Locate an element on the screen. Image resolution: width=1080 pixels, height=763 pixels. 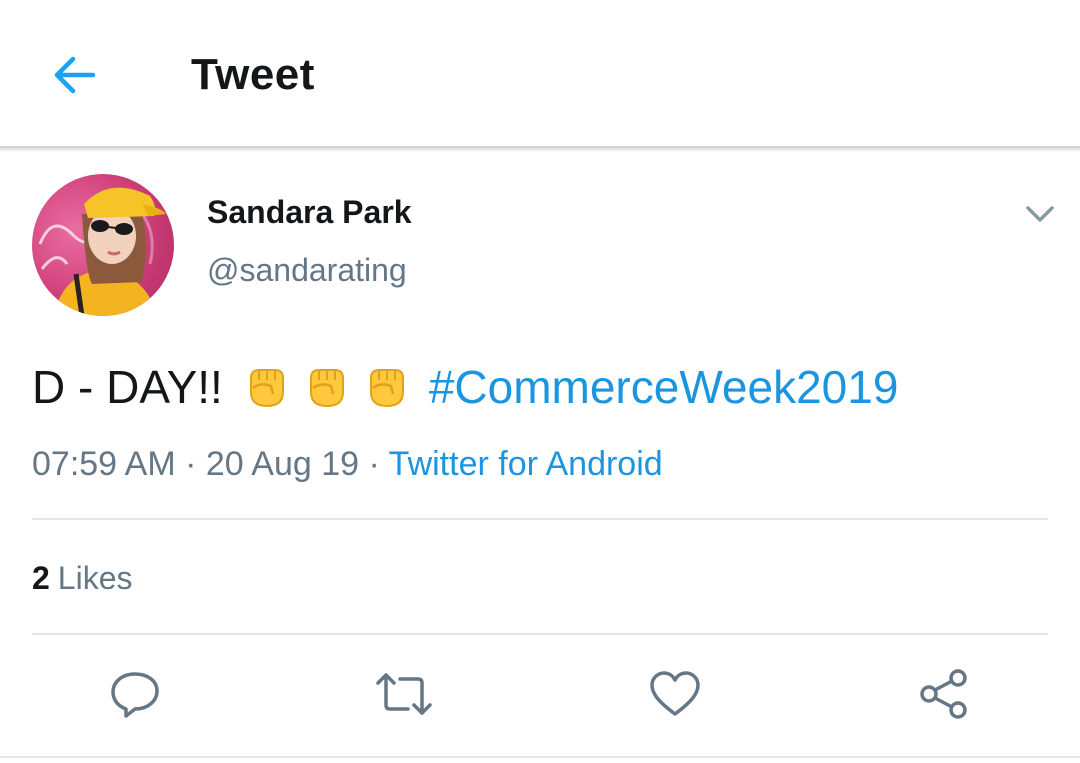
retweet-button is located at coordinates (404, 694).